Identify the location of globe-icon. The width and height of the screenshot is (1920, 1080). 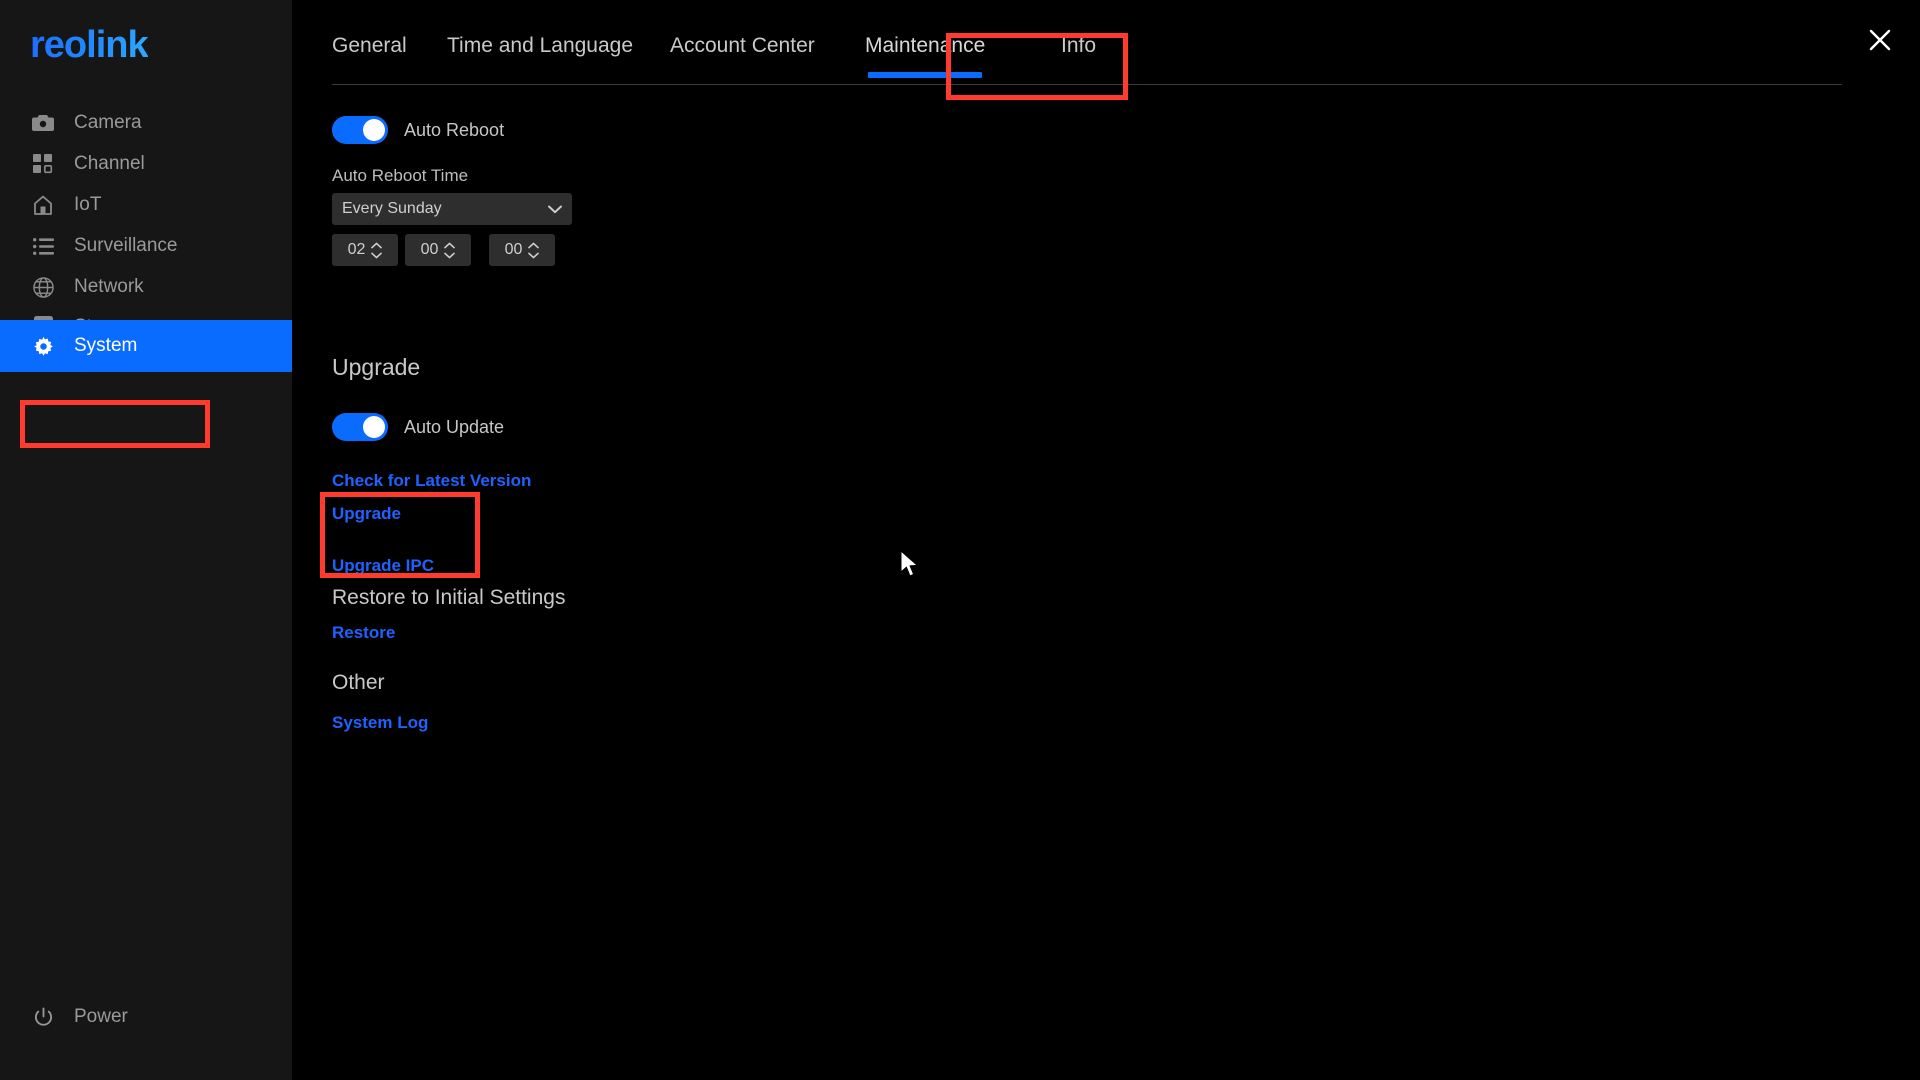
(43, 287).